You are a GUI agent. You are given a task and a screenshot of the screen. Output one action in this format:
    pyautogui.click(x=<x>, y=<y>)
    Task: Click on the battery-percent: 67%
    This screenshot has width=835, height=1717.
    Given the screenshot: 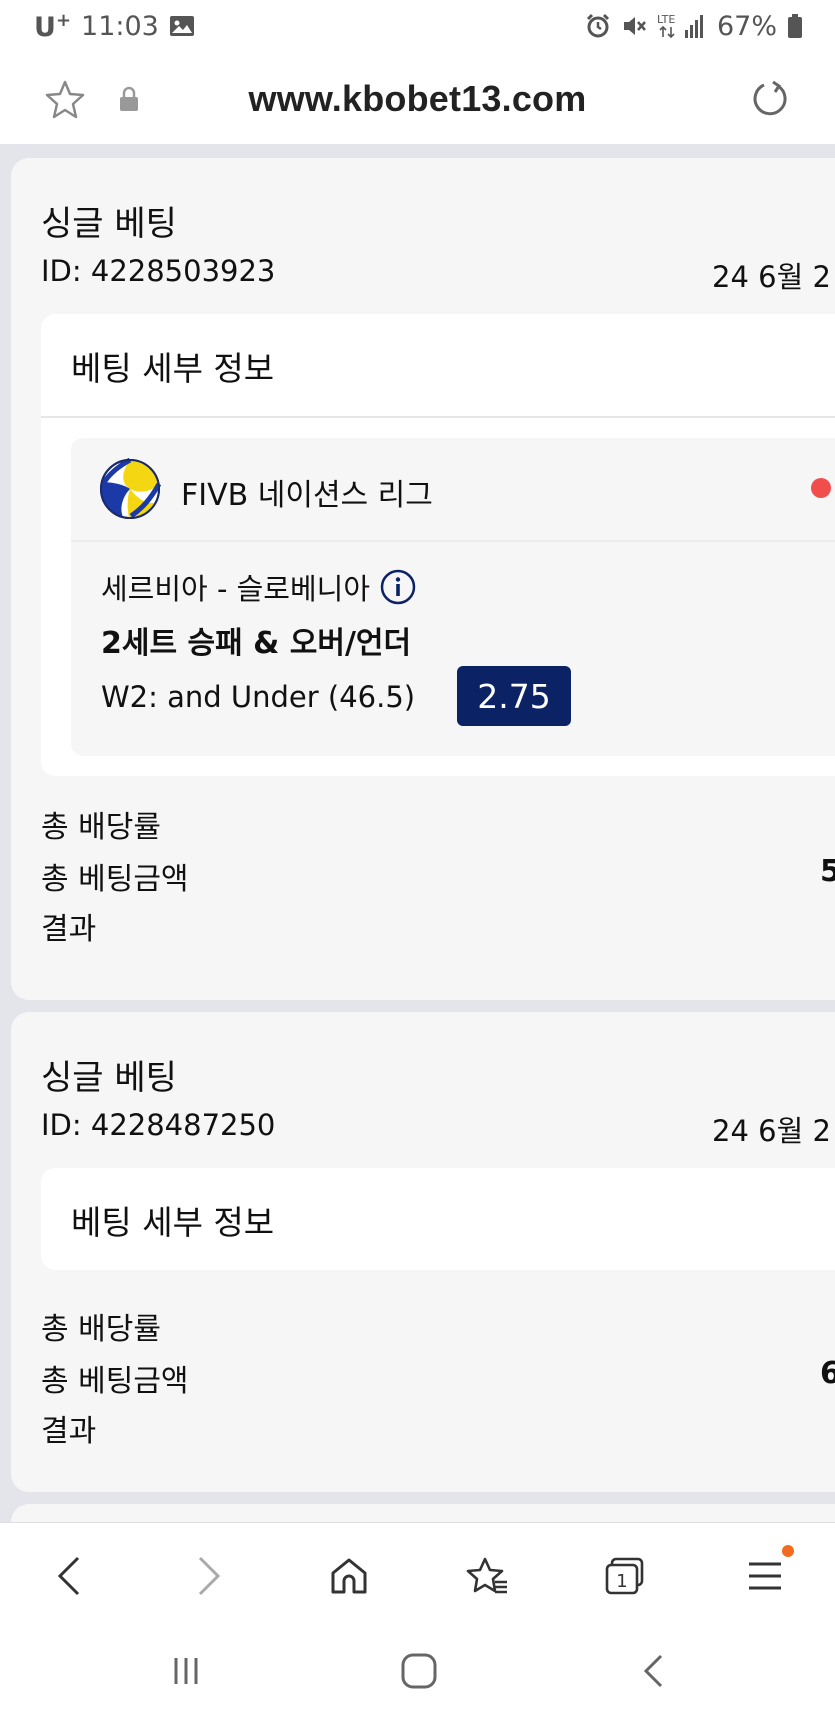 What is the action you would take?
    pyautogui.click(x=746, y=26)
    